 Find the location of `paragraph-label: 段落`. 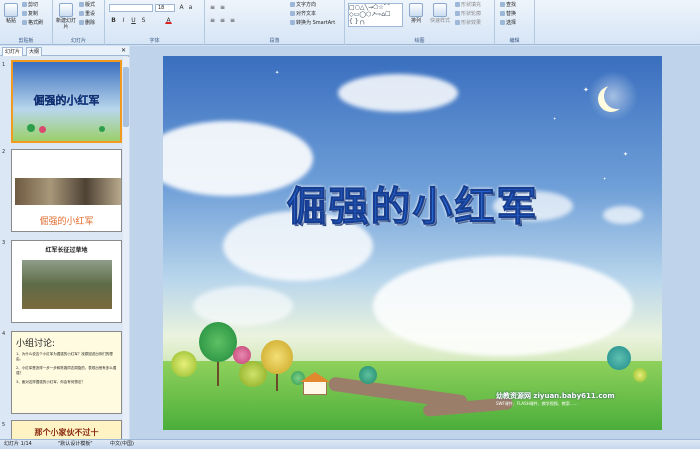

paragraph-label: 段落 is located at coordinates (274, 41).